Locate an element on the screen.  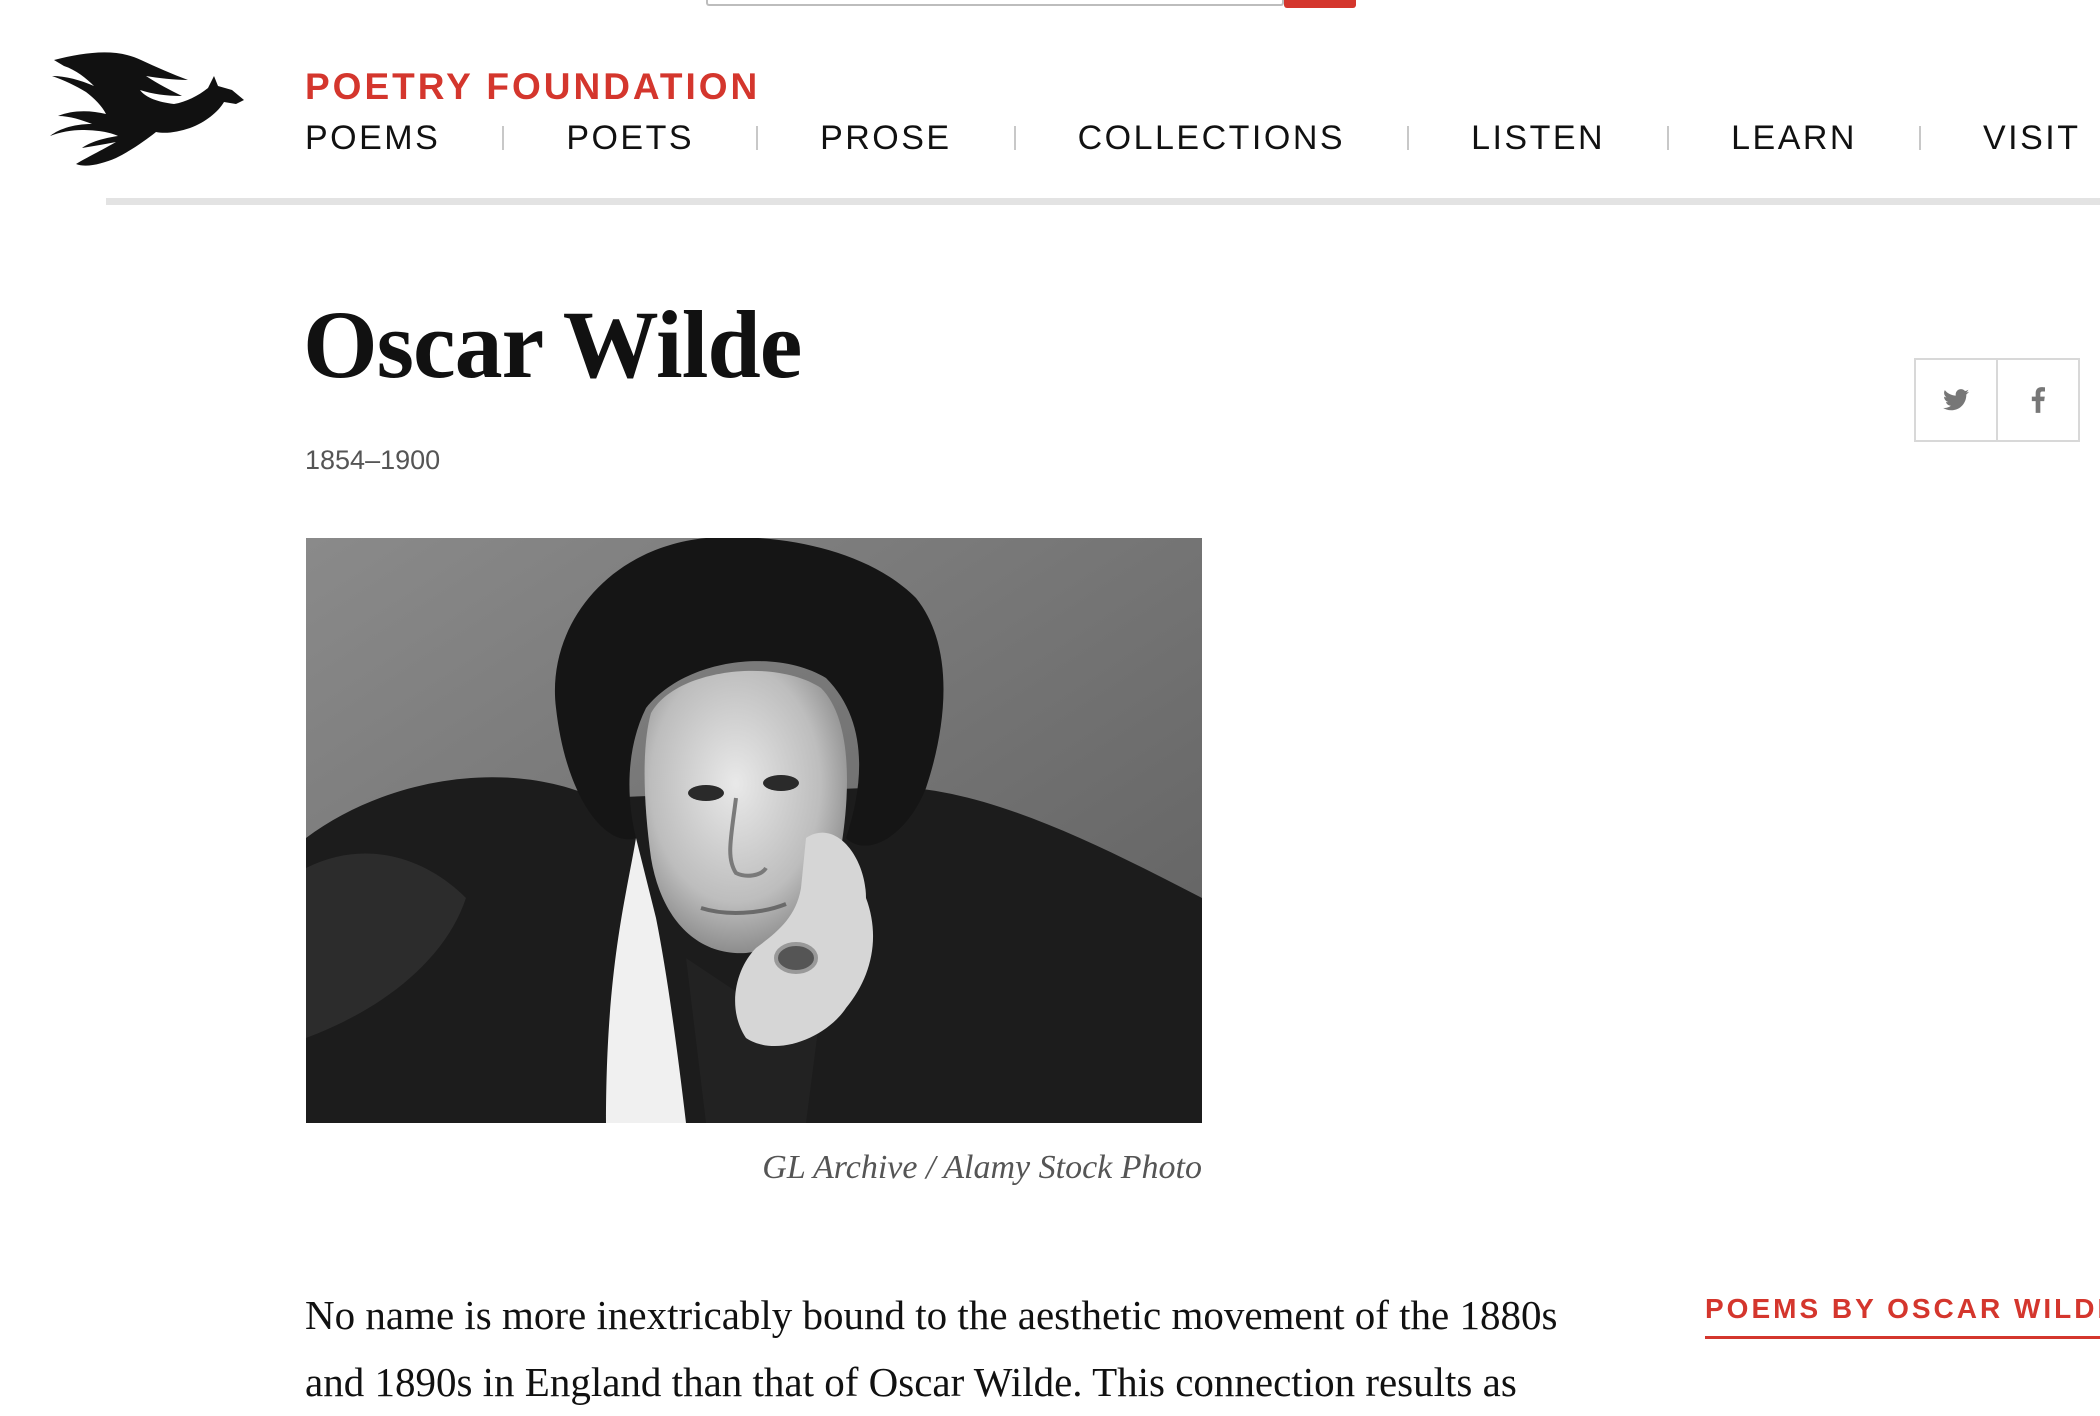
brand-name: POETRY FOUNDATION is located at coordinates (532, 87).